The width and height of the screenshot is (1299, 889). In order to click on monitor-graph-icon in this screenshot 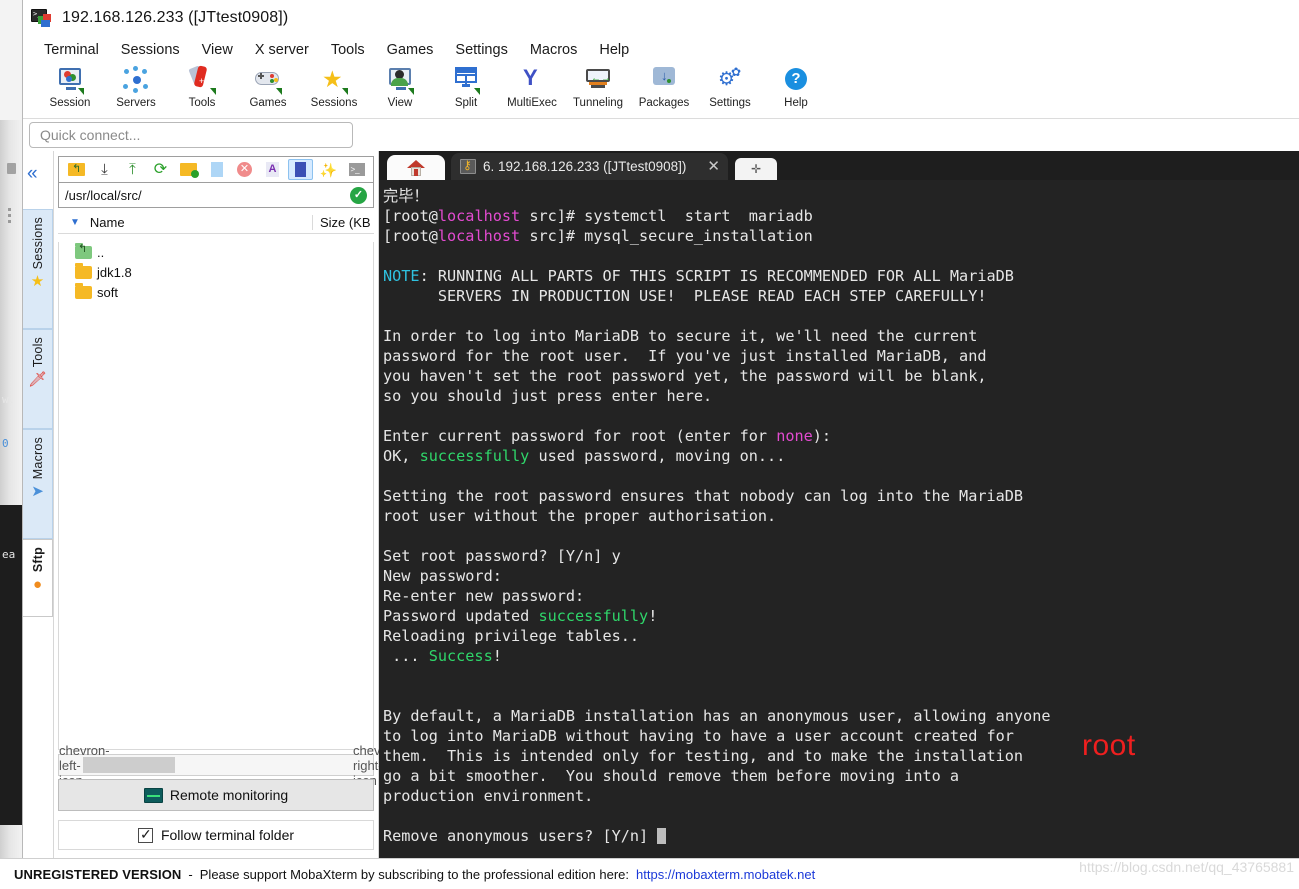, I will do `click(153, 795)`.